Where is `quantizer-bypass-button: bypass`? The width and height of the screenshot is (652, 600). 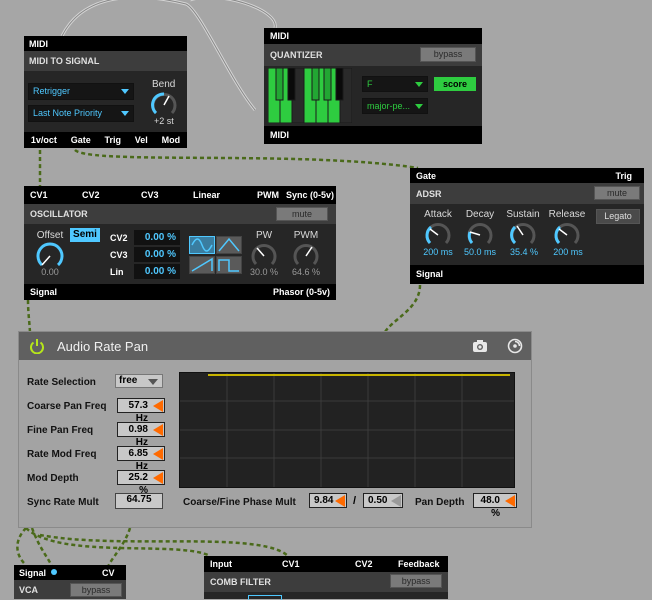
quantizer-bypass-button: bypass is located at coordinates (448, 54).